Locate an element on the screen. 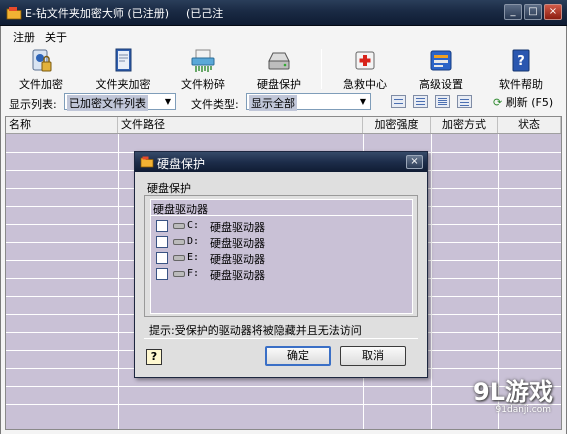  column-name: 名称 is located at coordinates (62, 125).